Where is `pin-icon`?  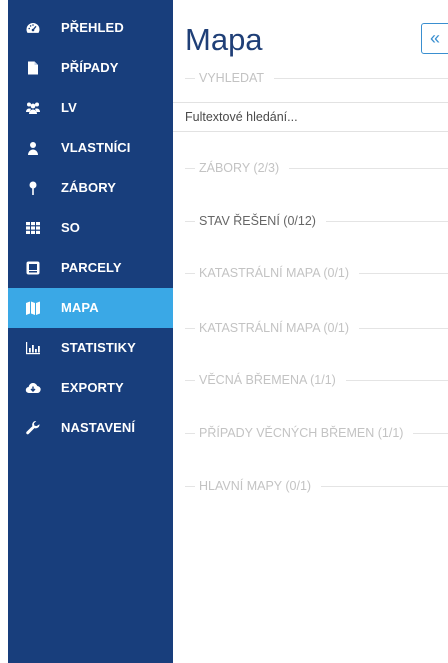 pin-icon is located at coordinates (33, 188).